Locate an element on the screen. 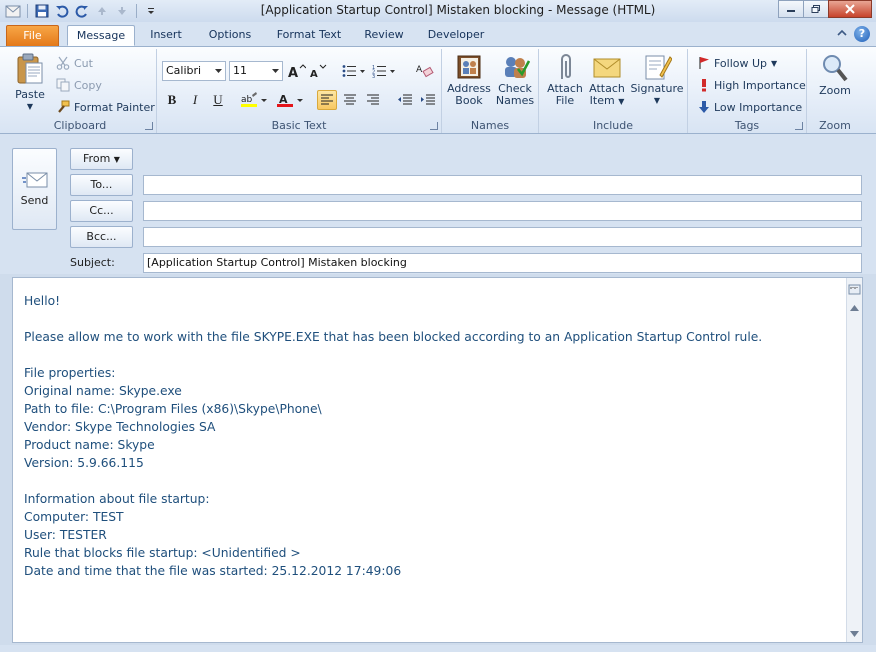 This screenshot has width=876, height=652. signature-button: Signature ▼ is located at coordinates (657, 80).